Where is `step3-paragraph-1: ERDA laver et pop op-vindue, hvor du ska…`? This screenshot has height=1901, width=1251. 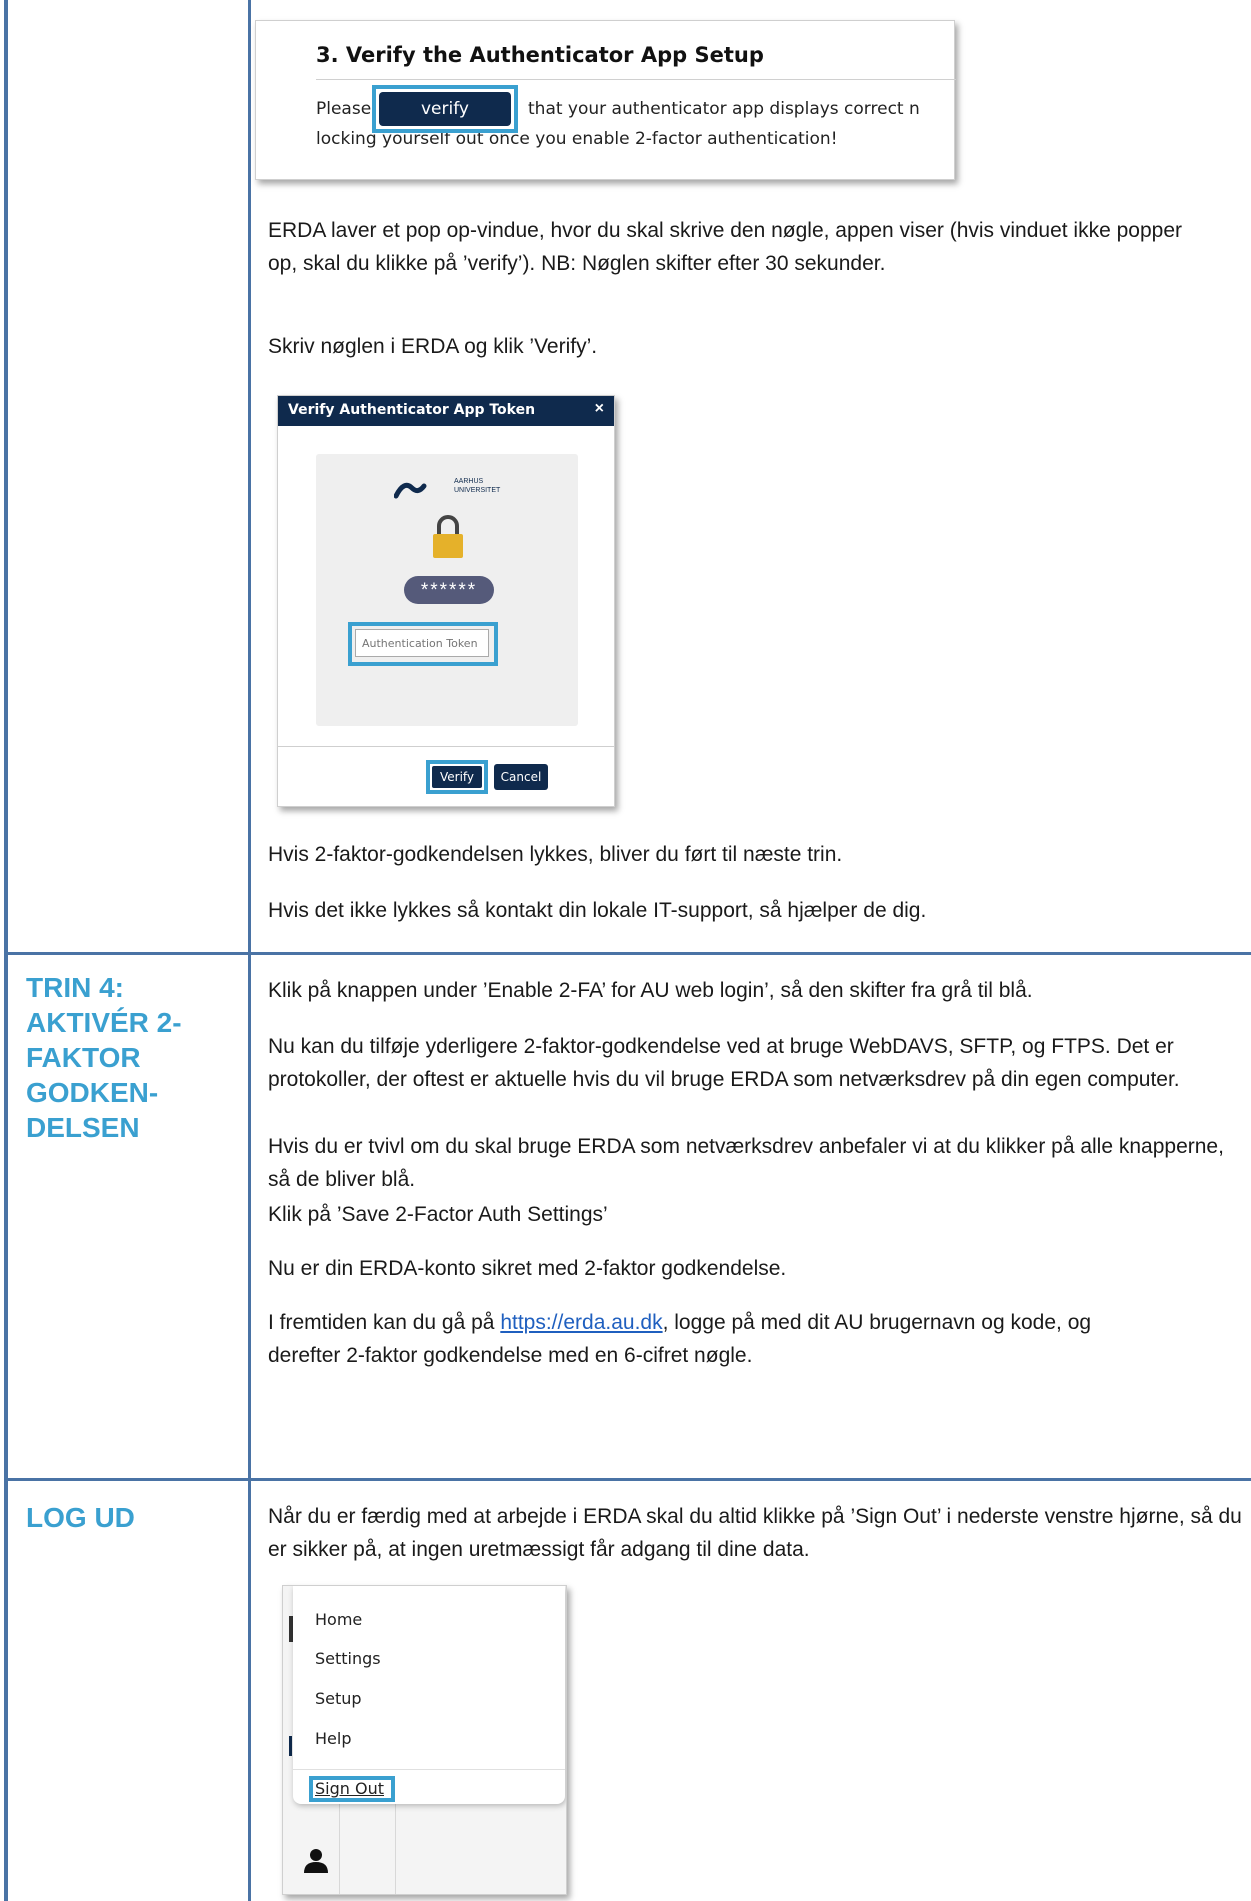 step3-paragraph-1: ERDA laver et pop op-vindue, hvor du ska… is located at coordinates (725, 247).